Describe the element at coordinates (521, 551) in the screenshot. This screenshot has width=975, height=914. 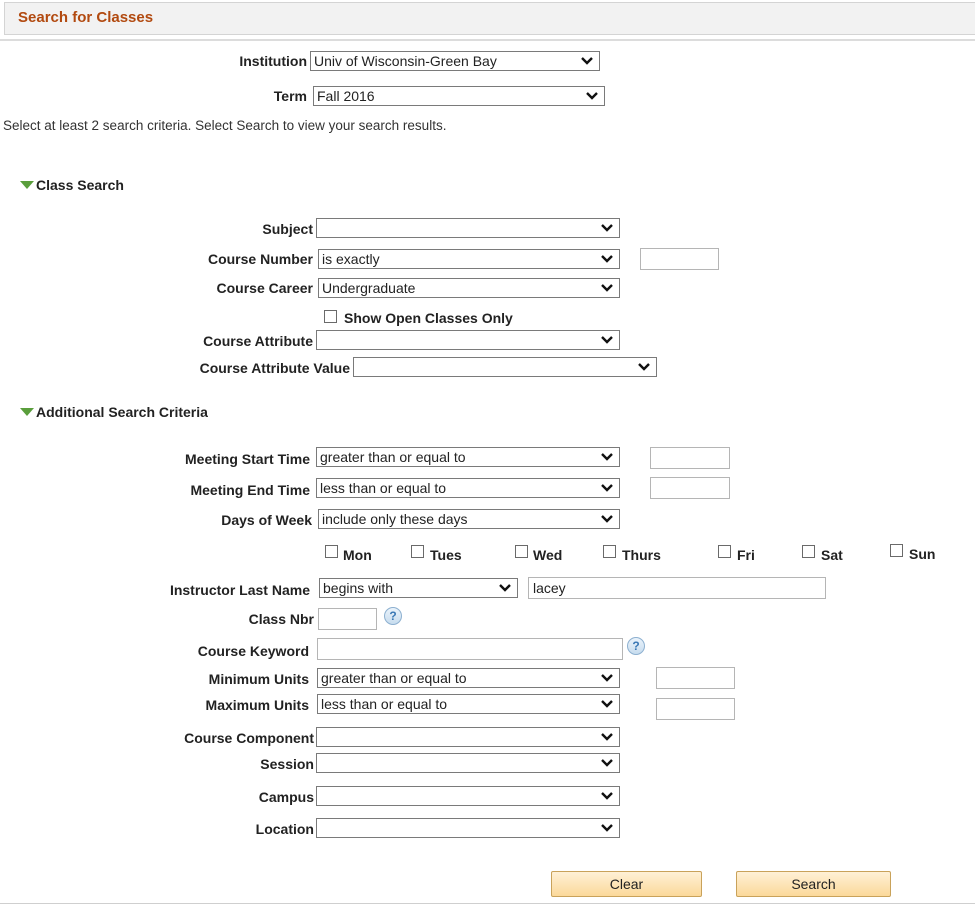
I see `day-checkbox-wed` at that location.